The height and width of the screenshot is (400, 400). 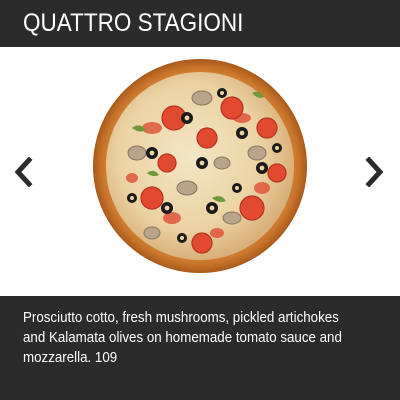 I want to click on pizza-title: QUATTRO STAGIONI, so click(x=133, y=23).